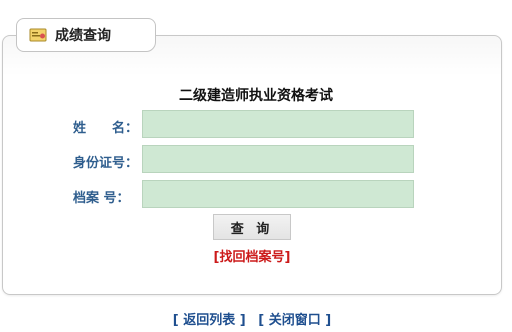  I want to click on query-button: 查 询, so click(252, 227).